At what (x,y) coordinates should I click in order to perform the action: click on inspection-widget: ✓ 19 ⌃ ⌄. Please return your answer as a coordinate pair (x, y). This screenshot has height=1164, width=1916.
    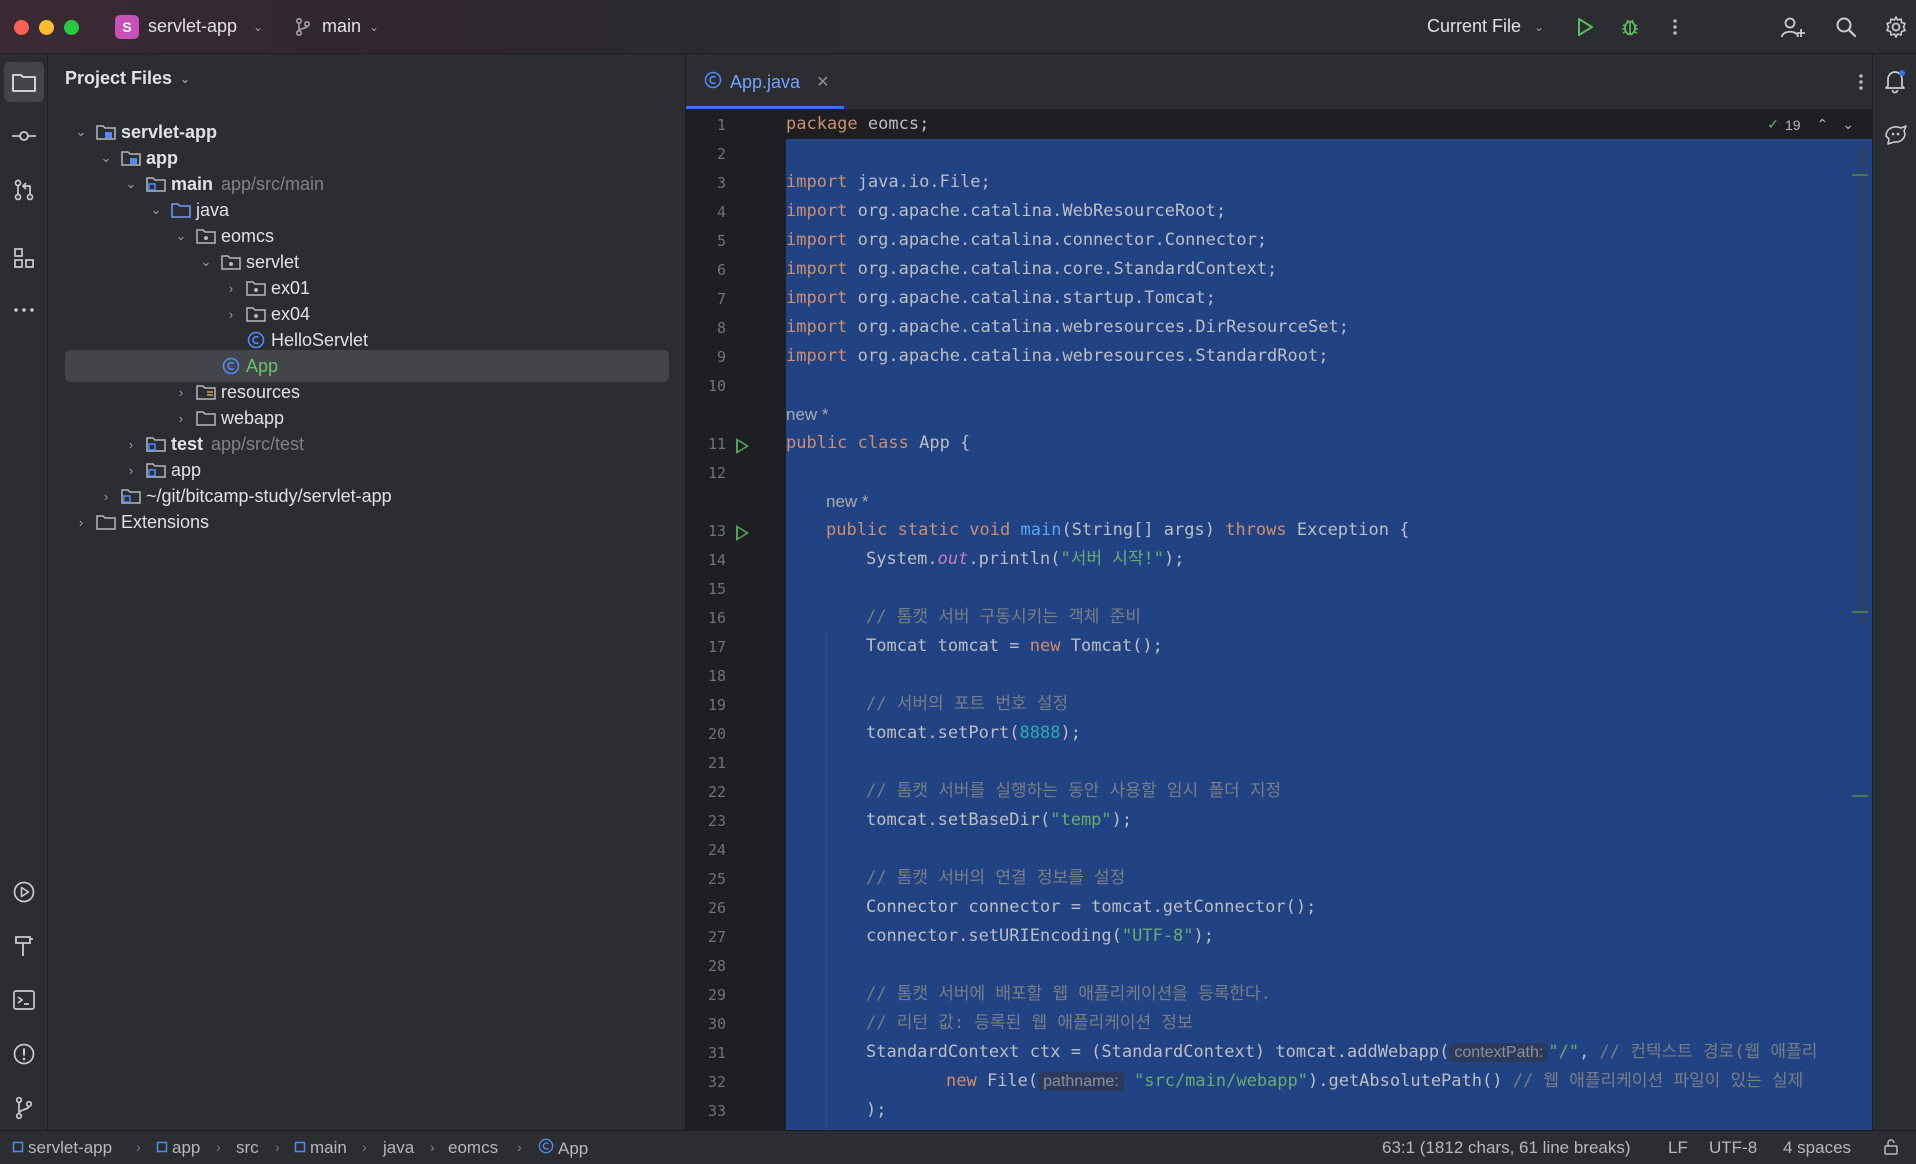
    Looking at the image, I should click on (1810, 124).